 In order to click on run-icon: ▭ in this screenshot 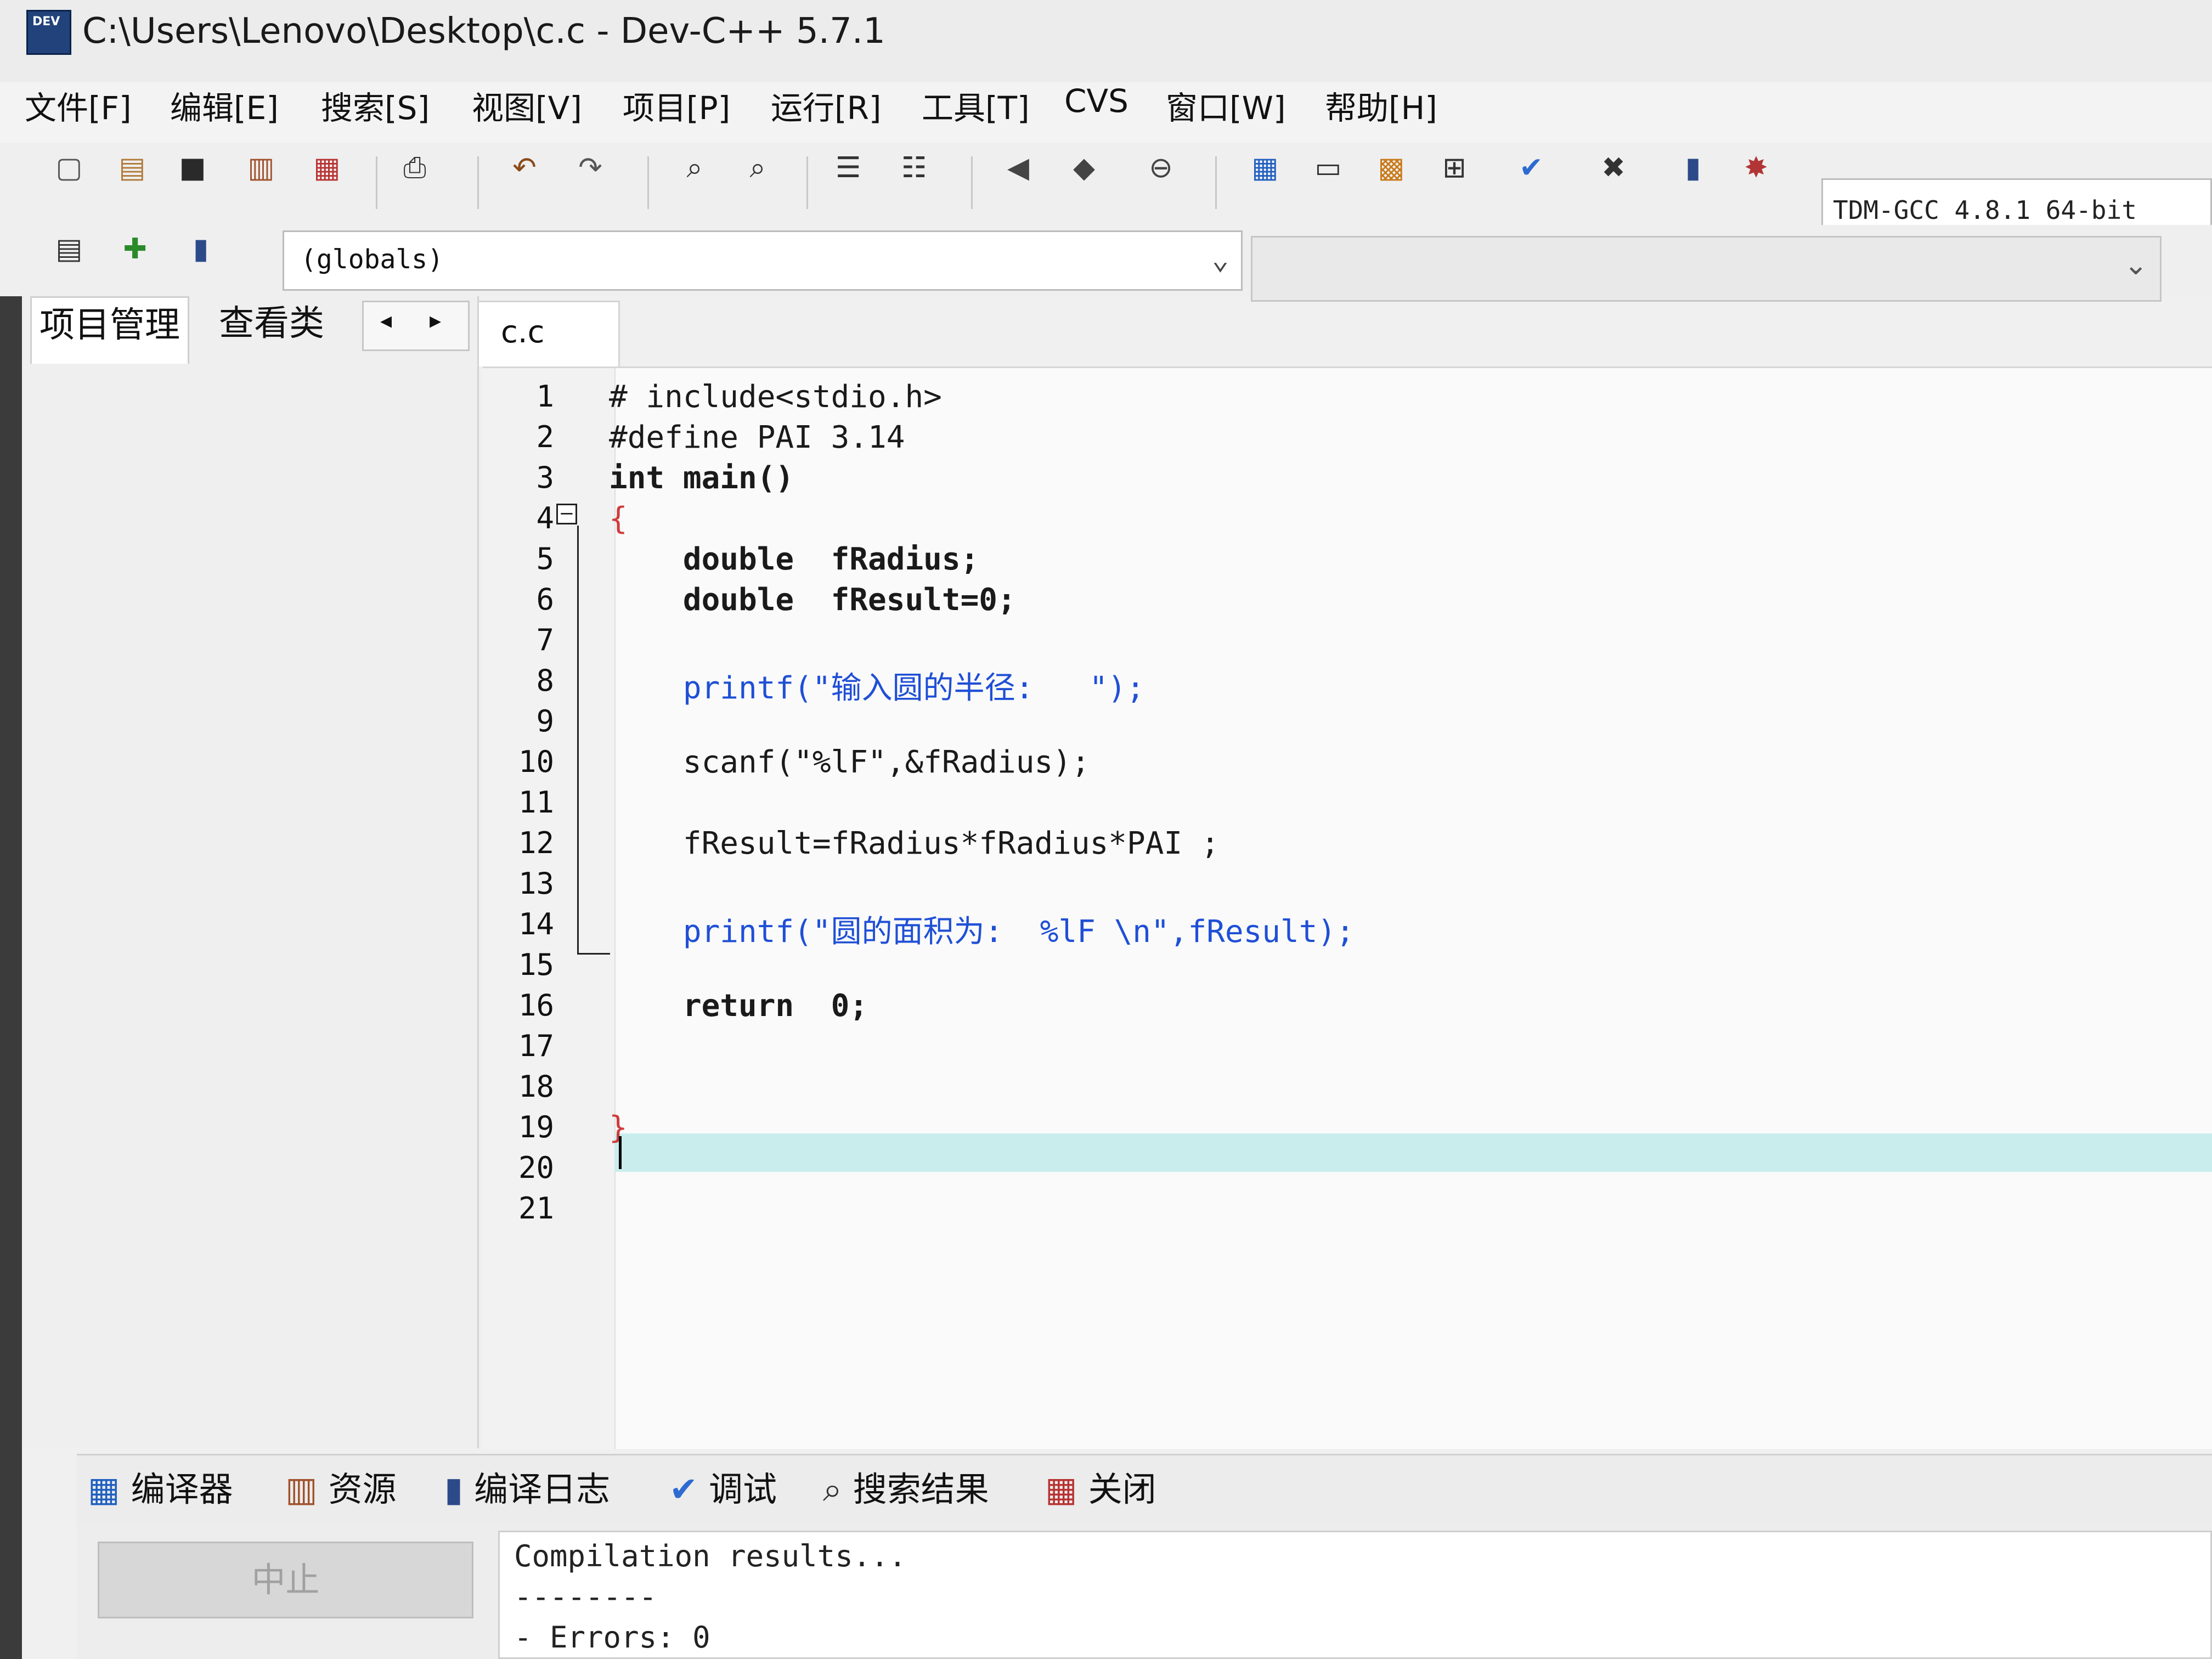, I will do `click(1328, 168)`.